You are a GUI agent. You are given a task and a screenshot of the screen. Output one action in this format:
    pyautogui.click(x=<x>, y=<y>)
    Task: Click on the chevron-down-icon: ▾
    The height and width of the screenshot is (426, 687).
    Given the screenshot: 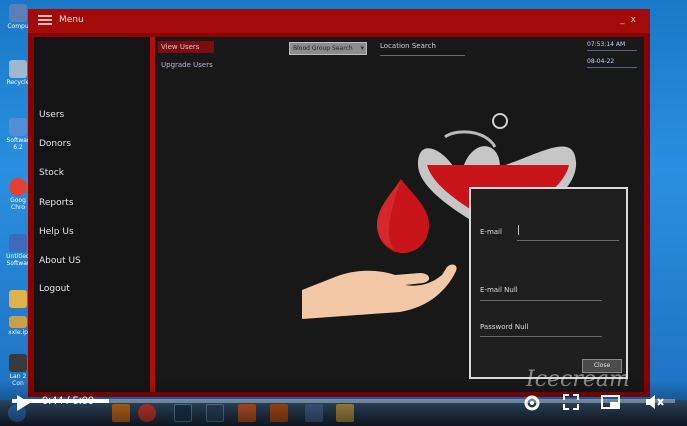 What is the action you would take?
    pyautogui.click(x=362, y=48)
    